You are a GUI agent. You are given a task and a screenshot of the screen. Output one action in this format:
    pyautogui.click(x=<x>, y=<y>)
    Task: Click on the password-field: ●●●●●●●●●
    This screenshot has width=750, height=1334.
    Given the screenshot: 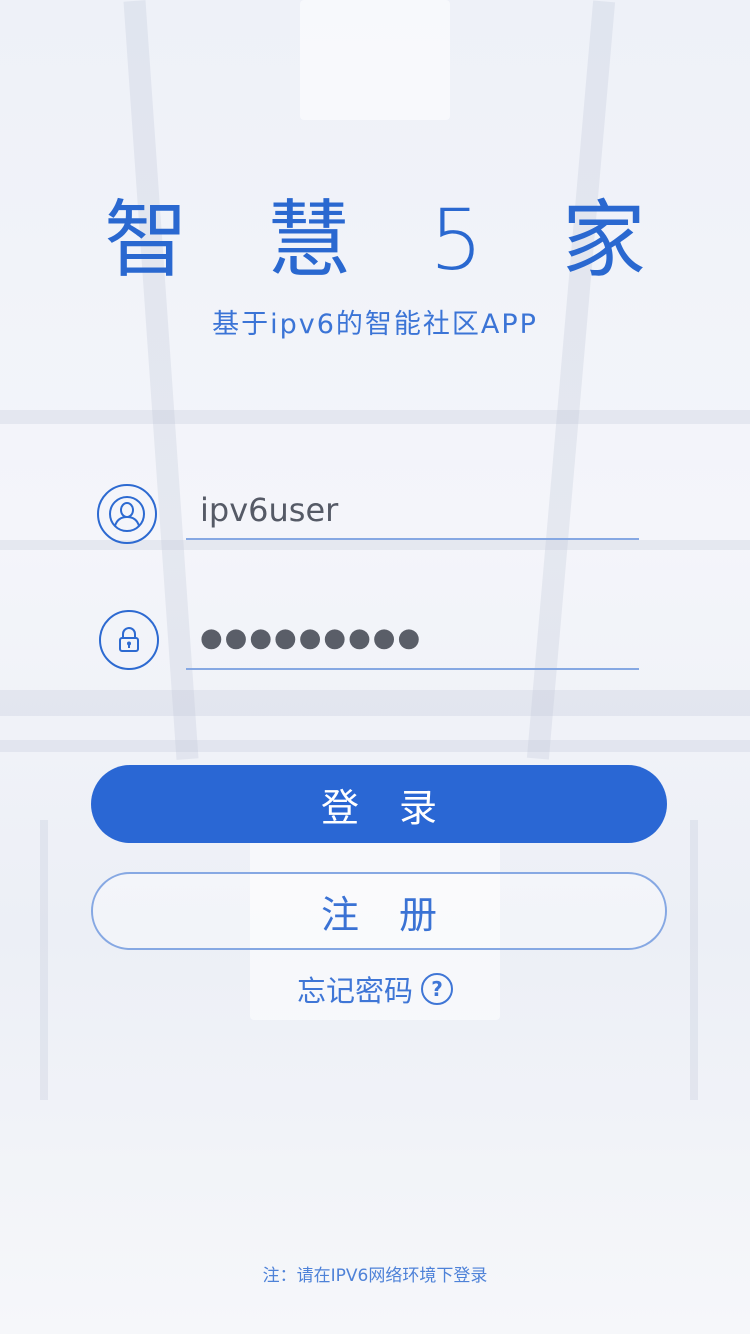 What is the action you would take?
    pyautogui.click(x=412, y=642)
    